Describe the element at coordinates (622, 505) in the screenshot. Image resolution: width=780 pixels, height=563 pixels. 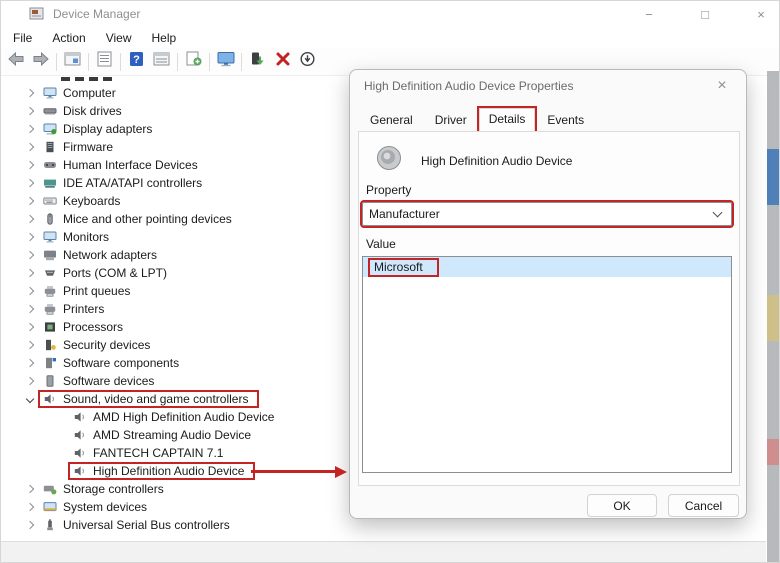
I see `ok-button: OK` at that location.